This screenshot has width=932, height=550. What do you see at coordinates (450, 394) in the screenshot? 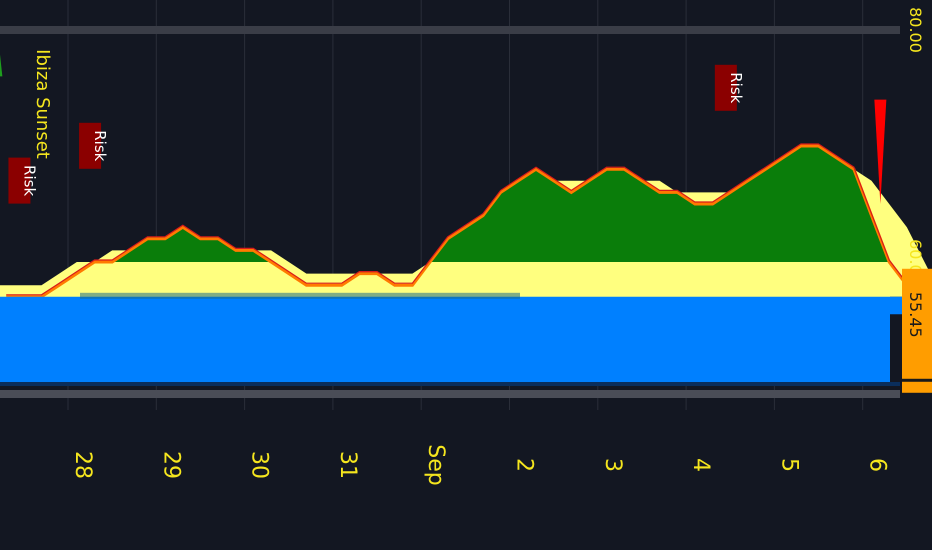
I see `lower-band` at bounding box center [450, 394].